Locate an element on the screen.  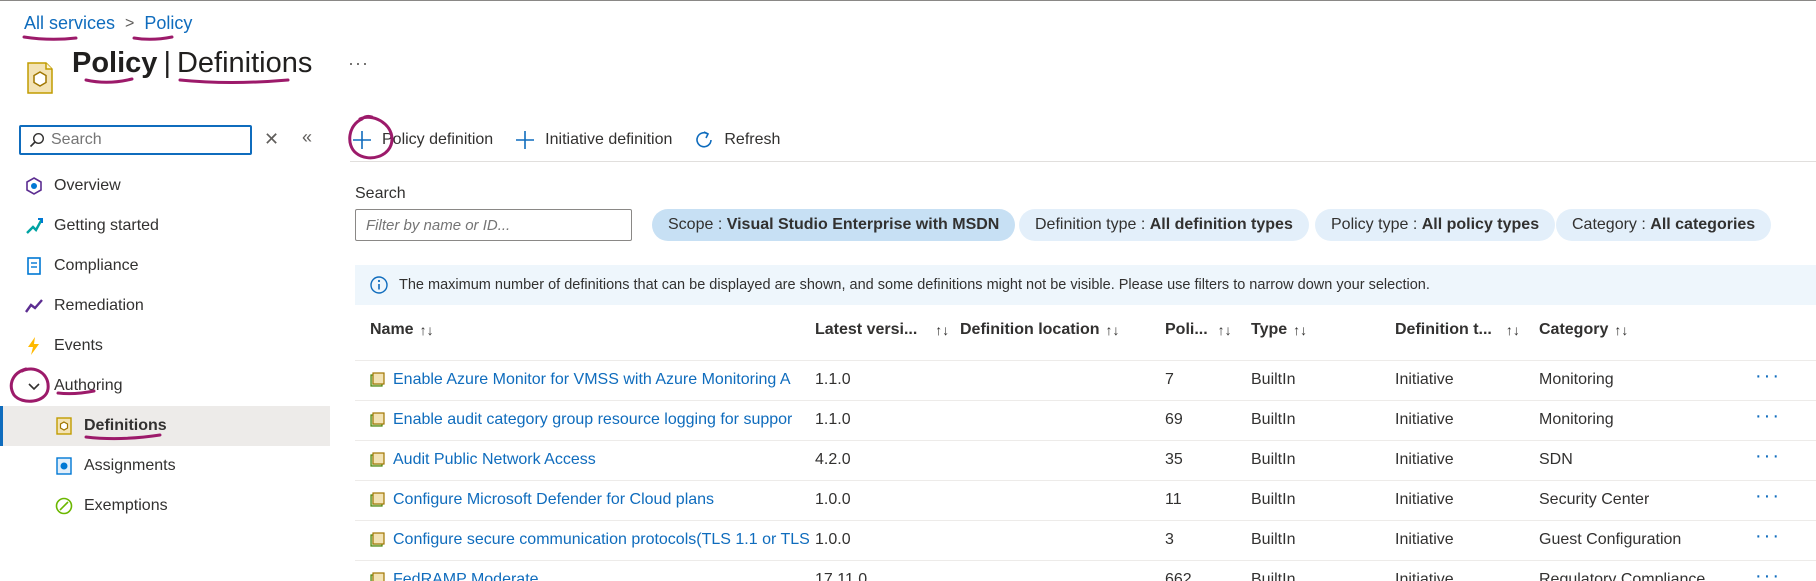
column-header-definition-type: Definition t... ↑↓ is located at coordinates (1457, 330).